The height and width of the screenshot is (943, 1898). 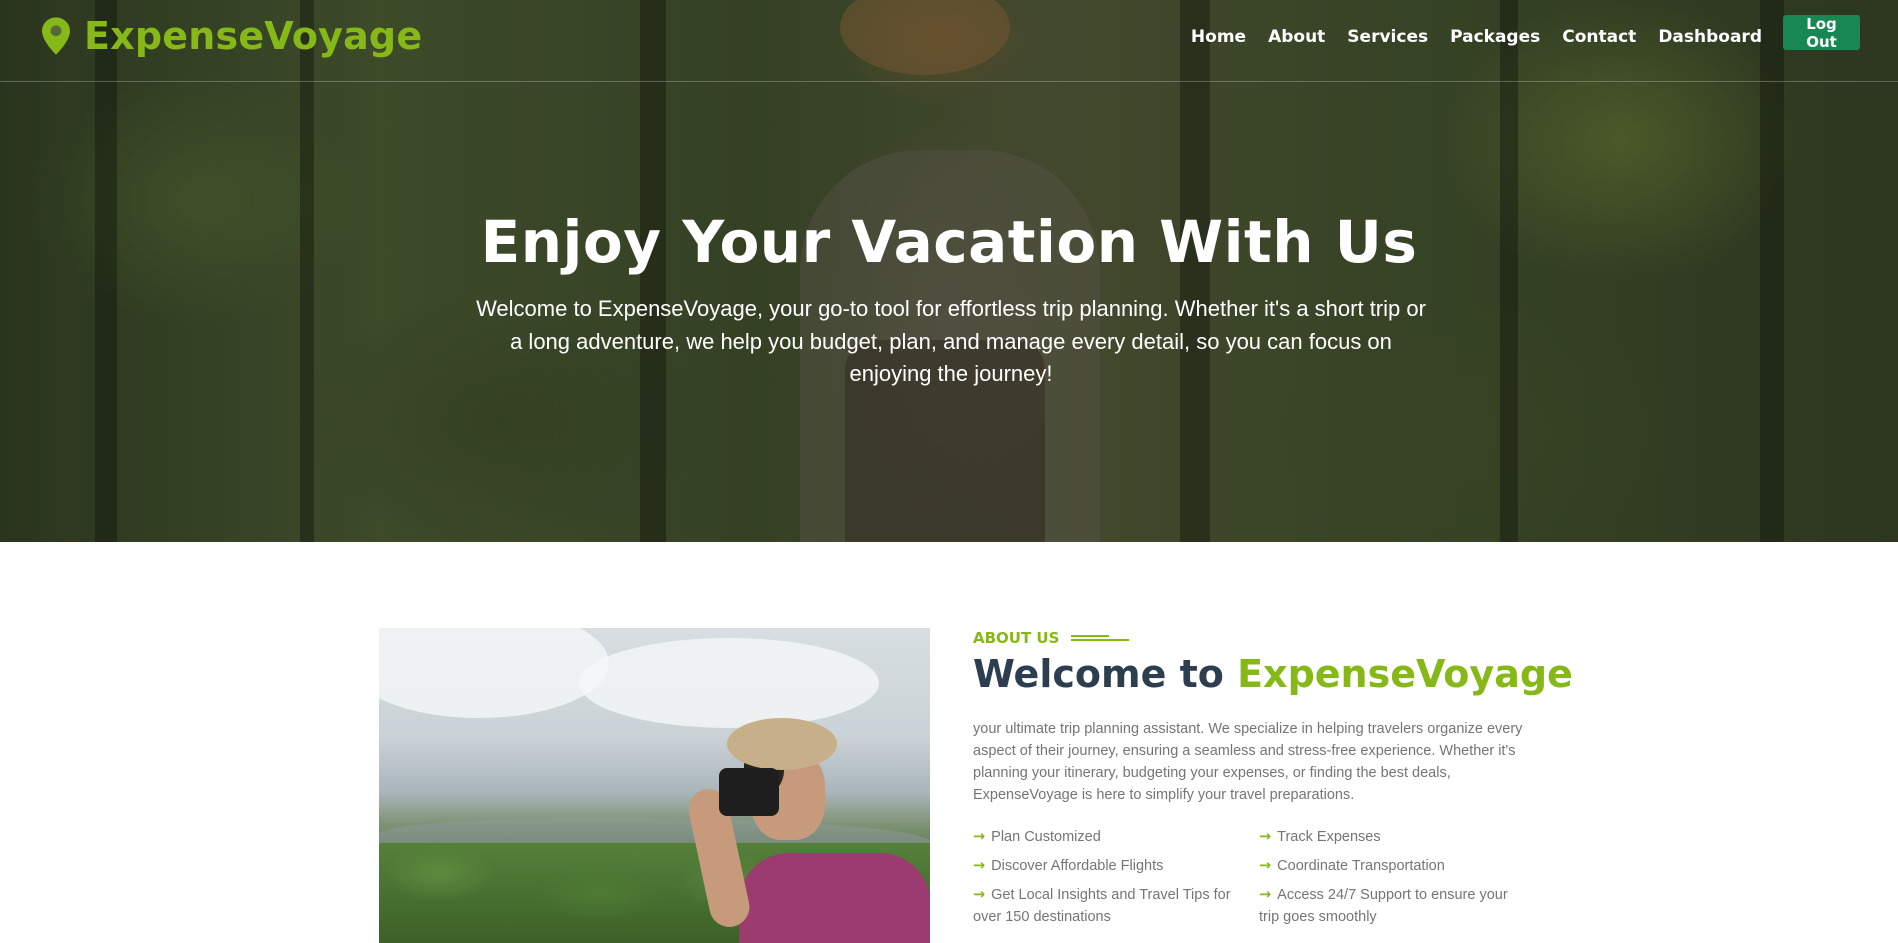 What do you see at coordinates (56, 36) in the screenshot?
I see `map-pin-icon` at bounding box center [56, 36].